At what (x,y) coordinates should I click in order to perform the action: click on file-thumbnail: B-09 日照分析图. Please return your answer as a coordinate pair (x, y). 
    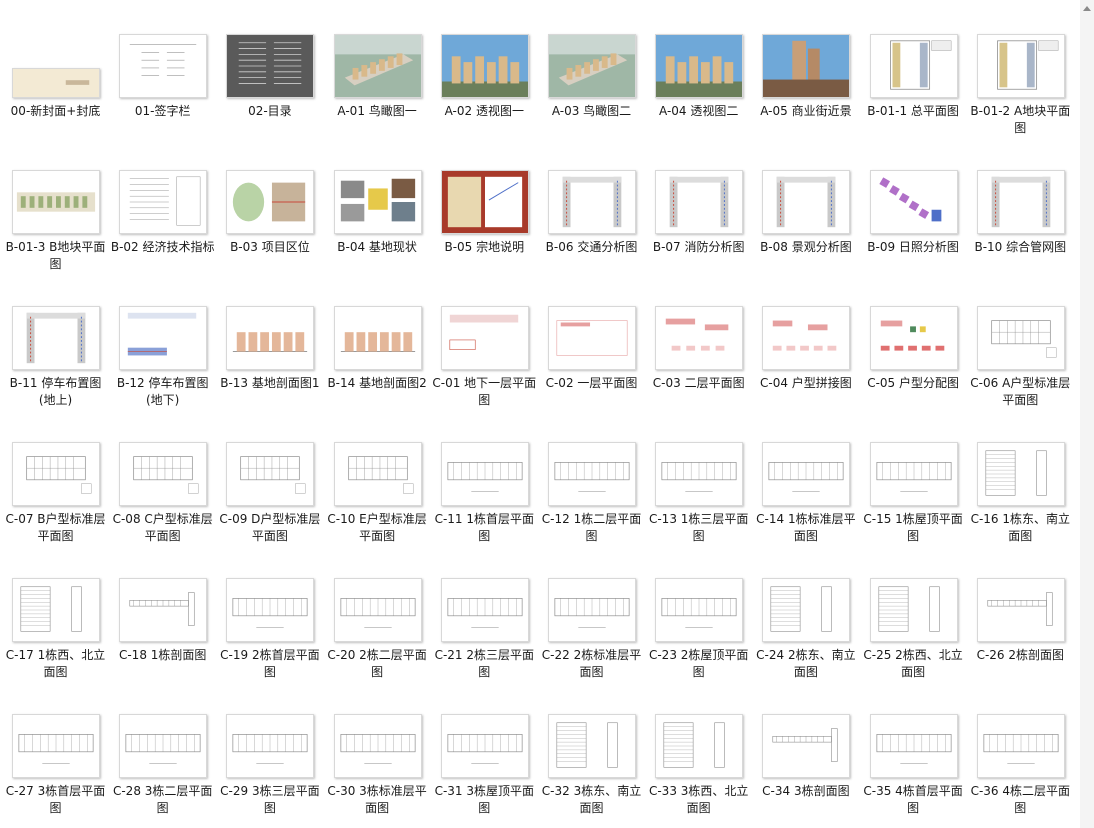
    Looking at the image, I should click on (913, 206).